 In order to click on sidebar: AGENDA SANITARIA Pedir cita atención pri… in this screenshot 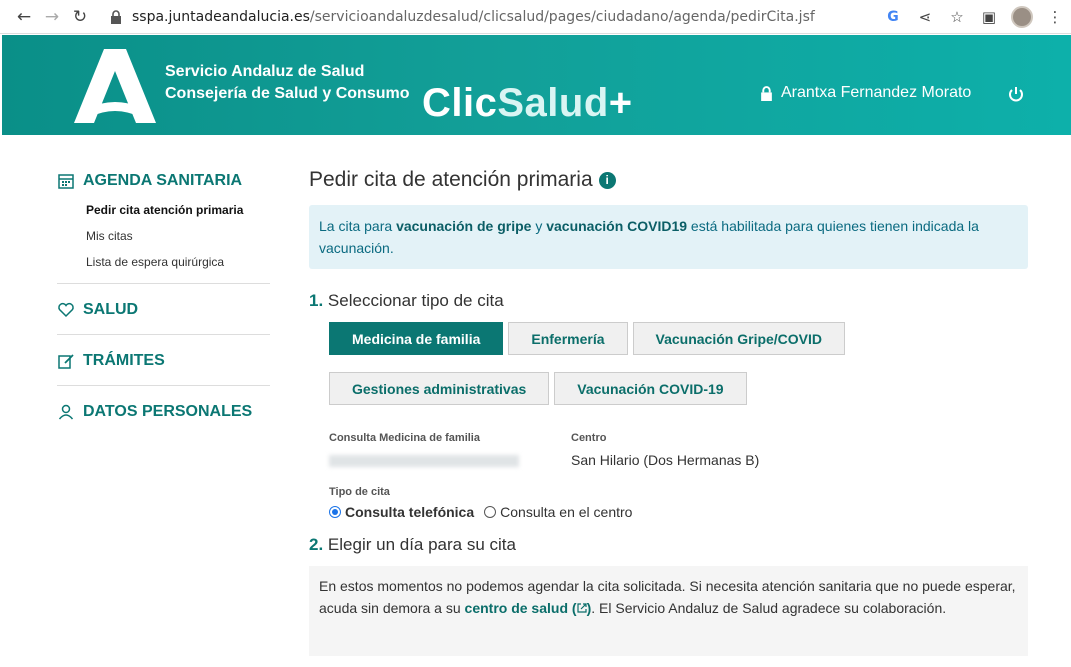, I will do `click(163, 296)`.